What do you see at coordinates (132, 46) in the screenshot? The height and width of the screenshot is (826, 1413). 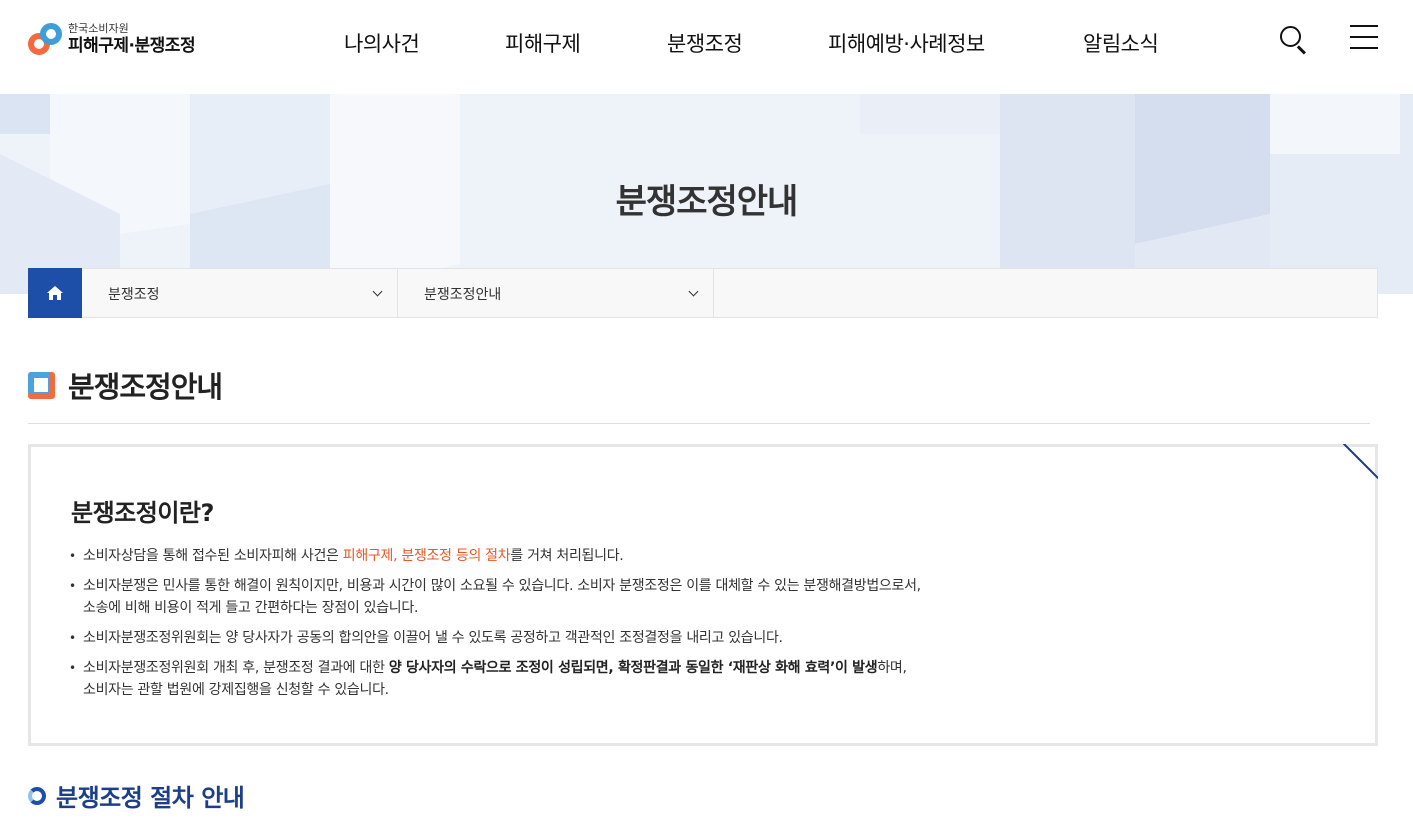 I see `logo-service-name: 피해구제·분쟁조정` at bounding box center [132, 46].